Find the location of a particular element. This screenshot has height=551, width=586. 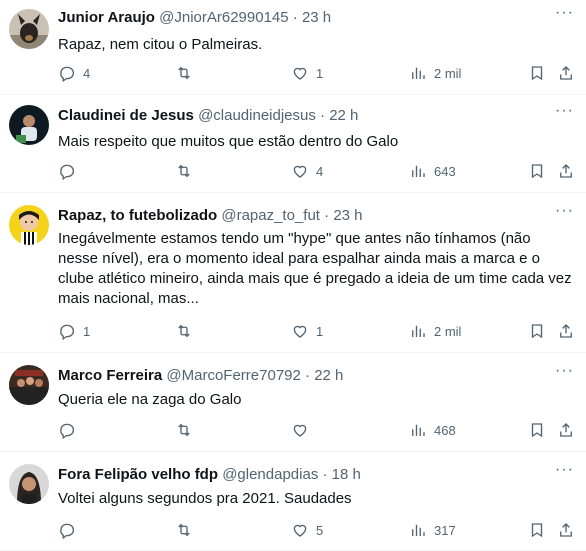

display-name: Junior Araujo is located at coordinates (106, 17).